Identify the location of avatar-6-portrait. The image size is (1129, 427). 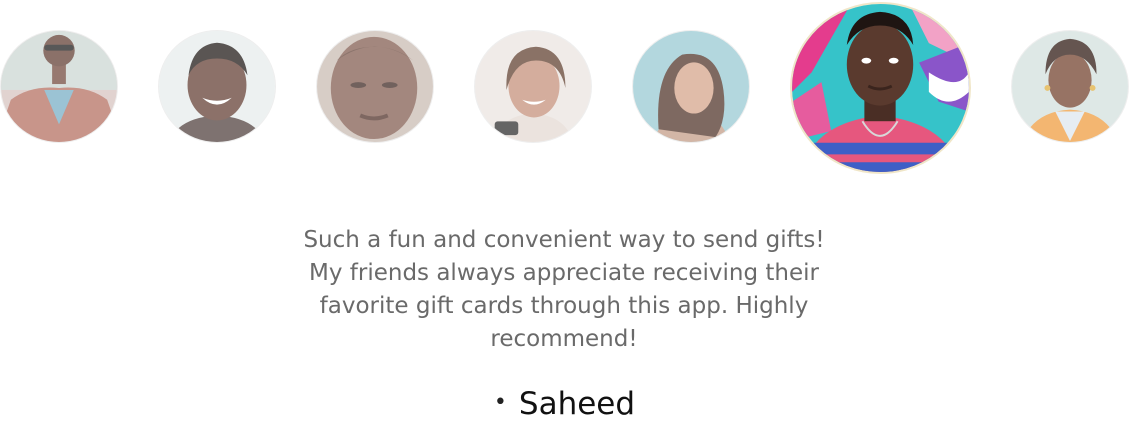
(880, 88).